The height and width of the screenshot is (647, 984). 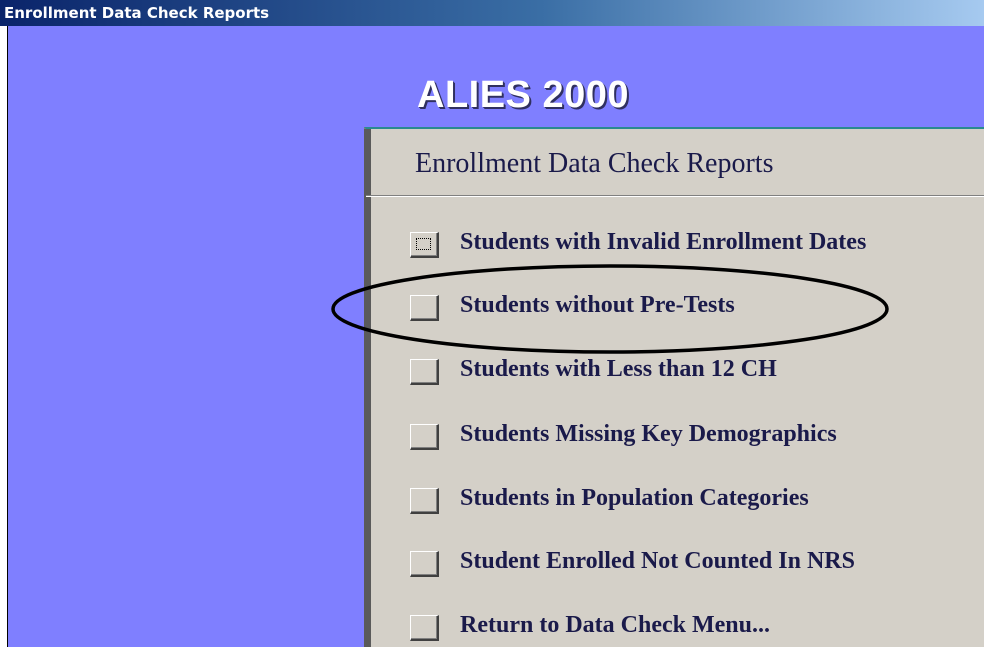 What do you see at coordinates (424, 372) in the screenshot?
I see `less-than-12-ch-button` at bounding box center [424, 372].